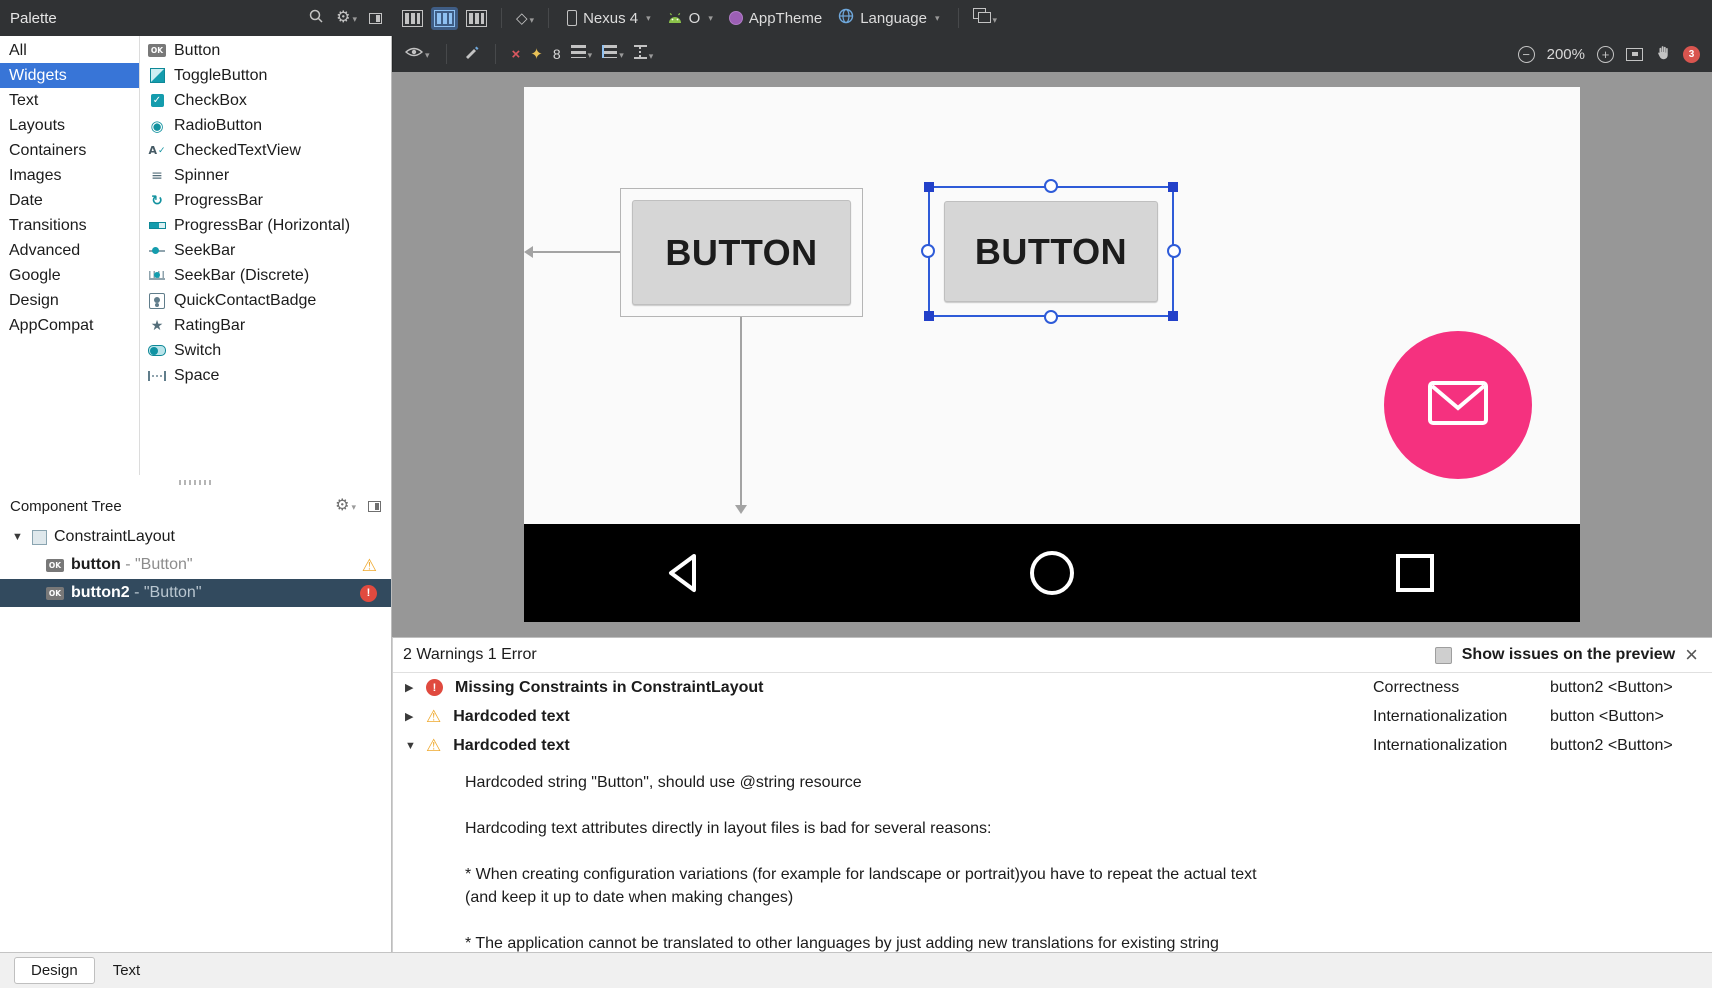  I want to click on view-options-button, so click(417, 54).